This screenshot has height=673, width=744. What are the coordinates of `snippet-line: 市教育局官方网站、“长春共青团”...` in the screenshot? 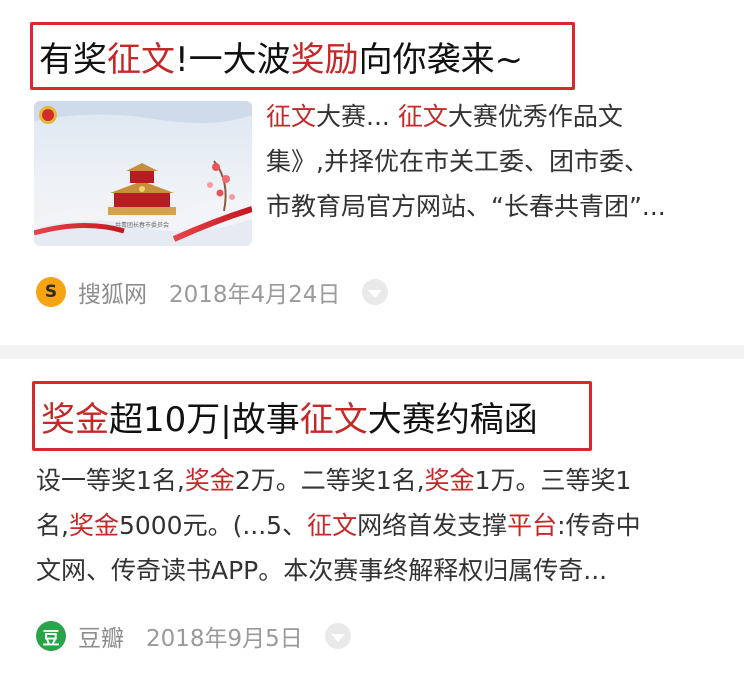 It's located at (486, 206).